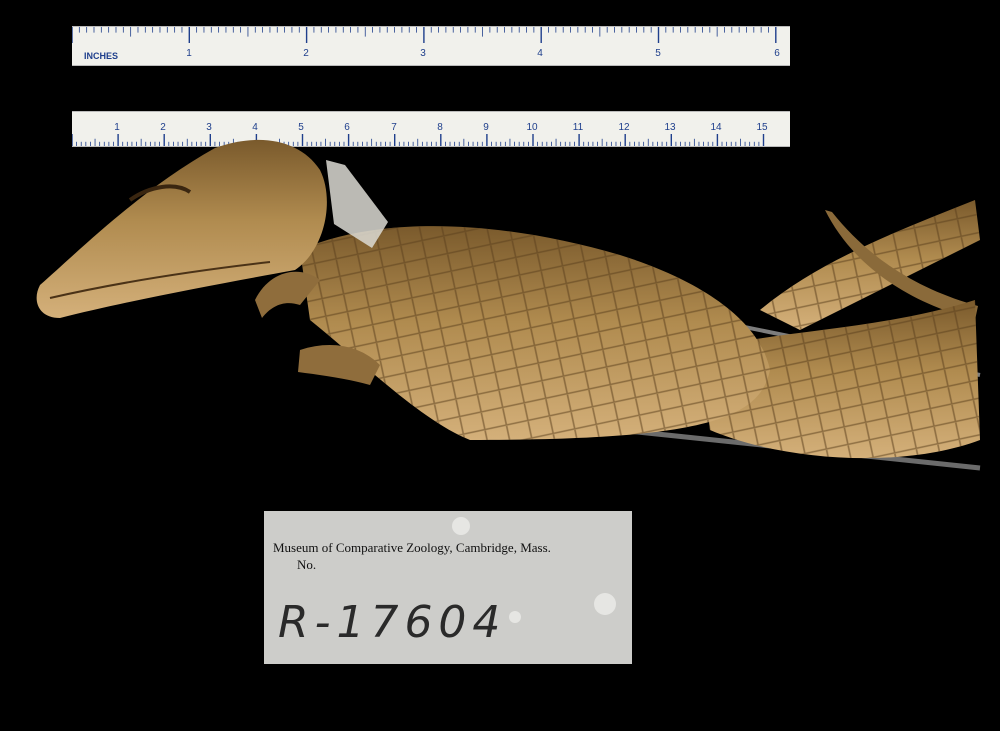  What do you see at coordinates (307, 564) in the screenshot?
I see `catalog-number-prefix: No.` at bounding box center [307, 564].